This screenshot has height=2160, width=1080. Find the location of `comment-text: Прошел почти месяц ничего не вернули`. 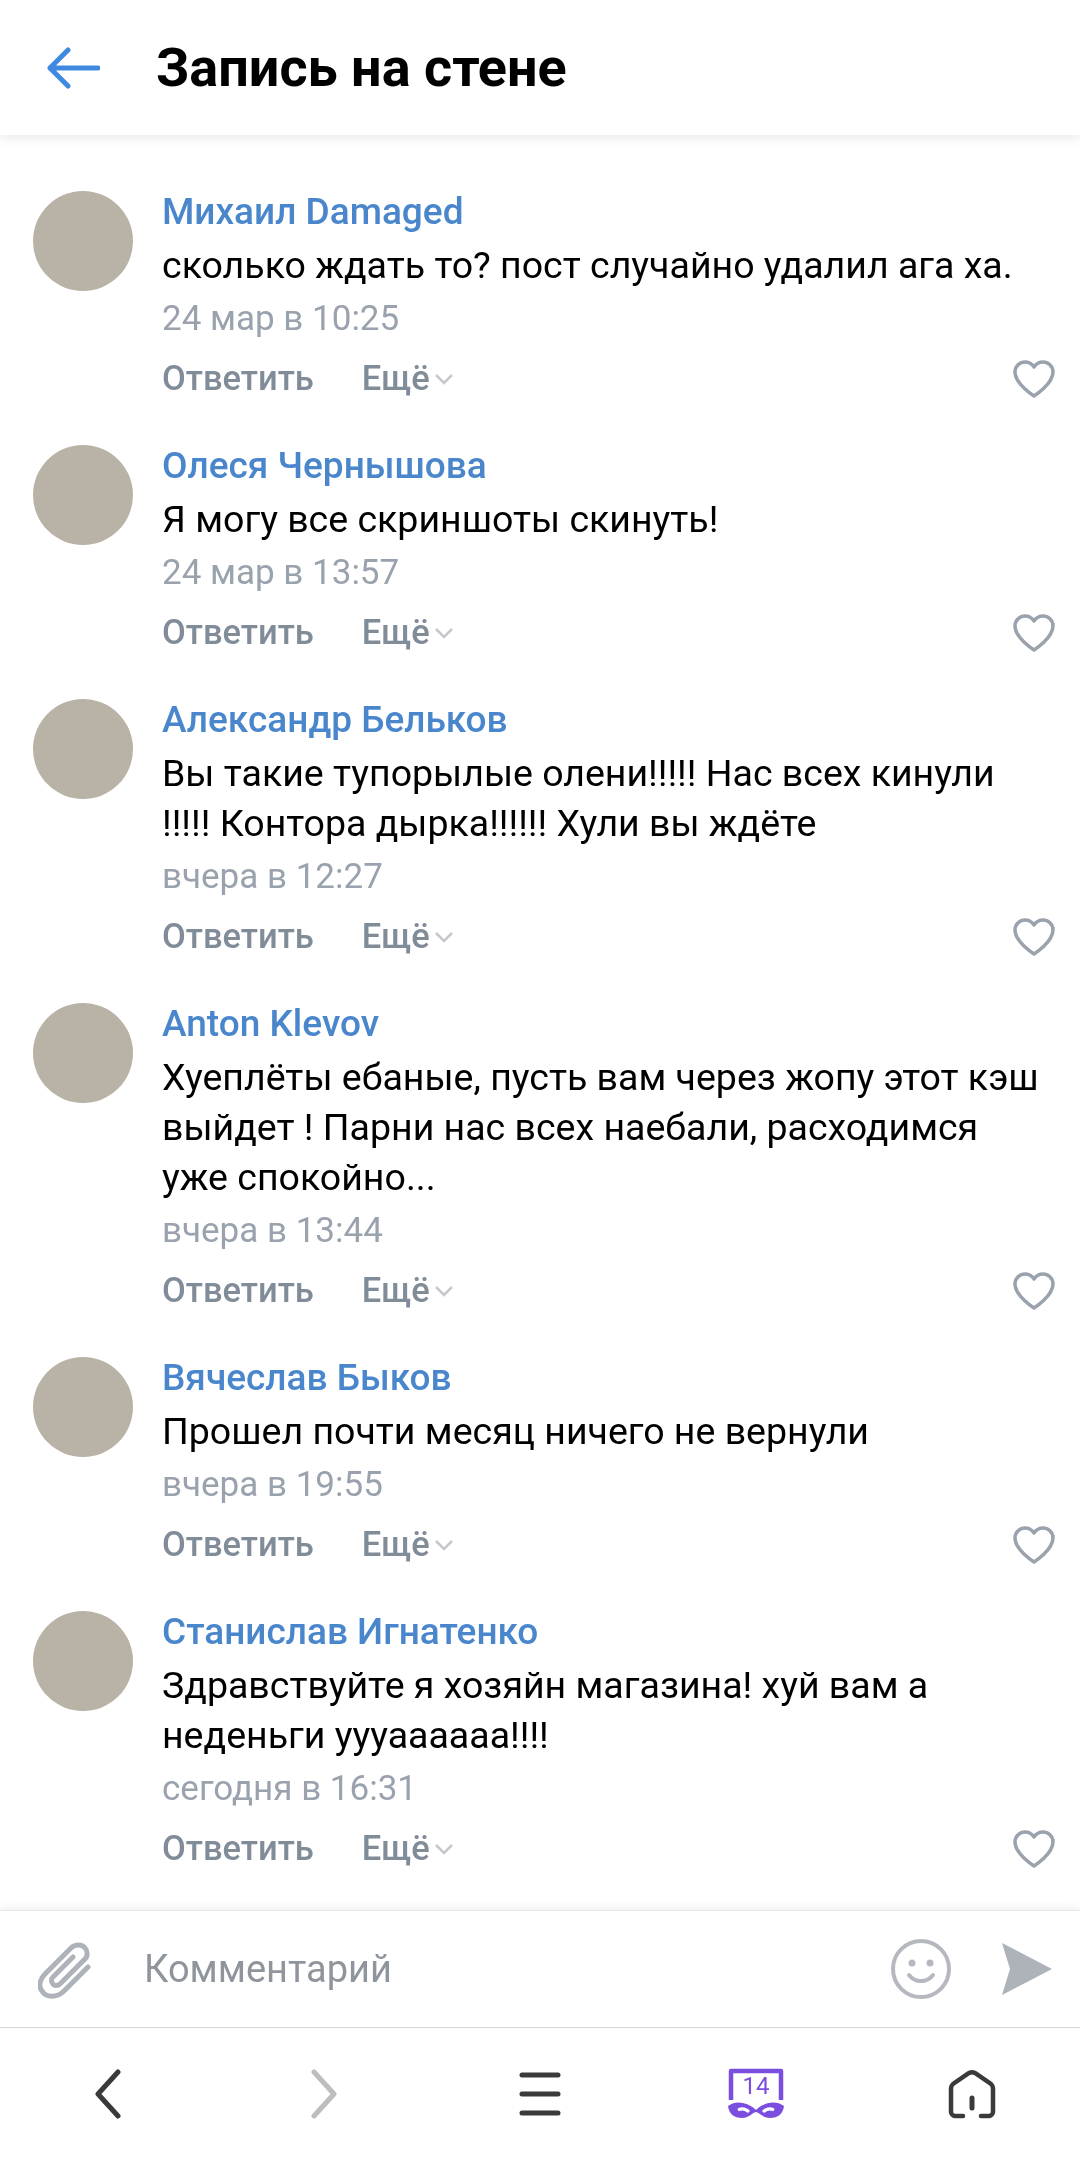

comment-text: Прошел почти месяц ничего не вернули is located at coordinates (516, 1431).